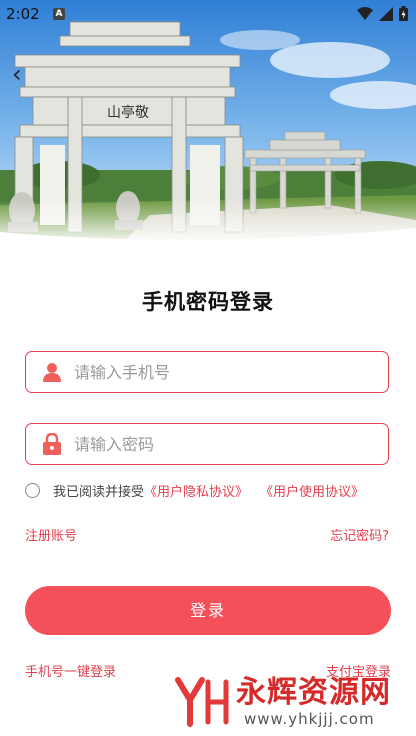  What do you see at coordinates (231, 372) in the screenshot?
I see `phone-input` at bounding box center [231, 372].